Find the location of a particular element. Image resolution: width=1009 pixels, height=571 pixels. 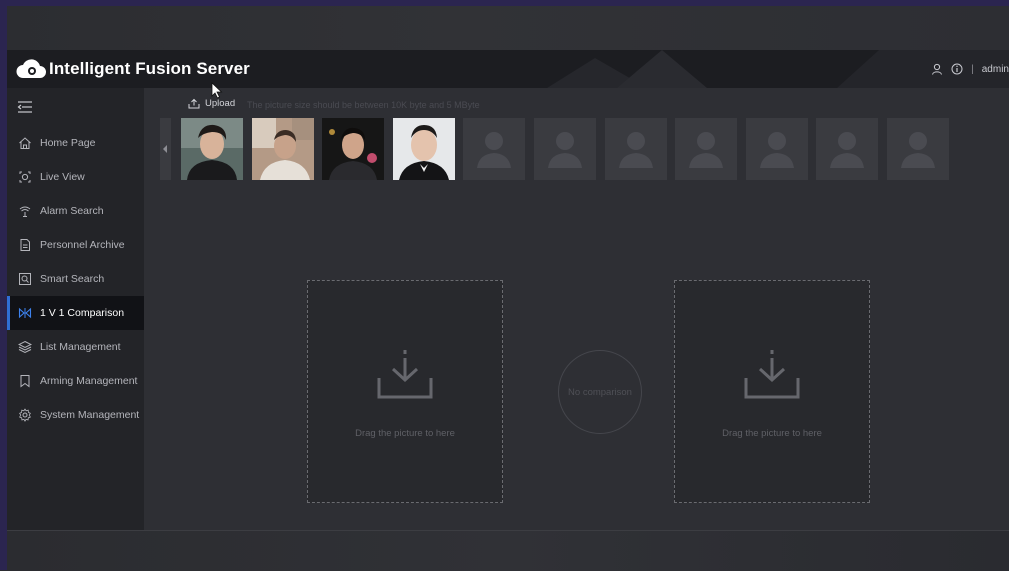

username-label: admin is located at coordinates (995, 69).